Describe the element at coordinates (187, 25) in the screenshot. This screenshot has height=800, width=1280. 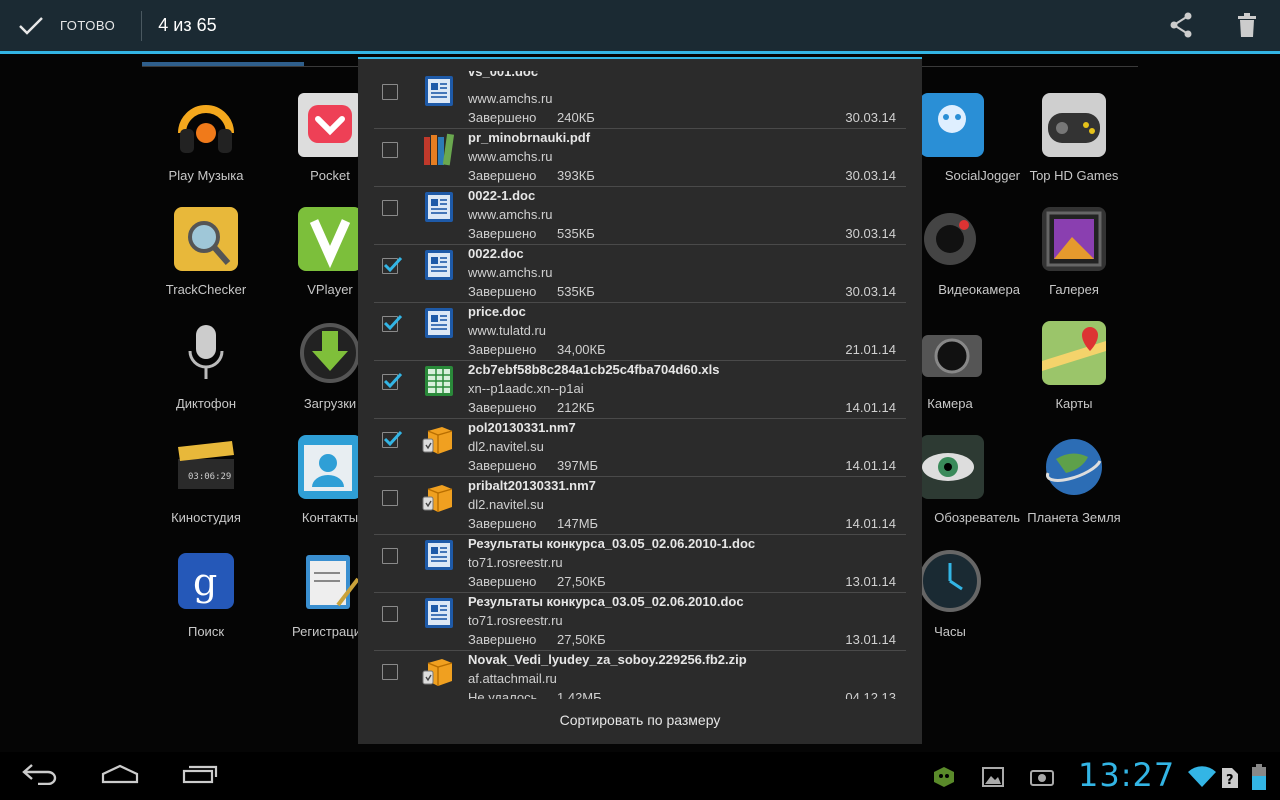
I see `selection-count: 4 из 65` at that location.